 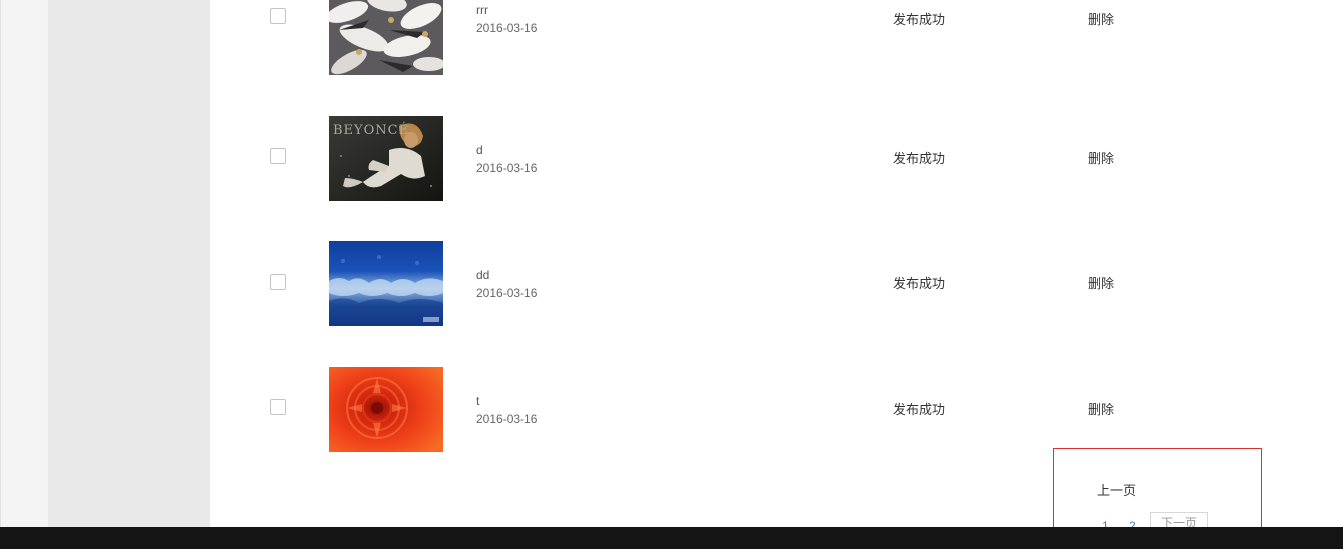 What do you see at coordinates (776, 410) in the screenshot?
I see `list-item: t 2016-03-16 发布成功 删除` at bounding box center [776, 410].